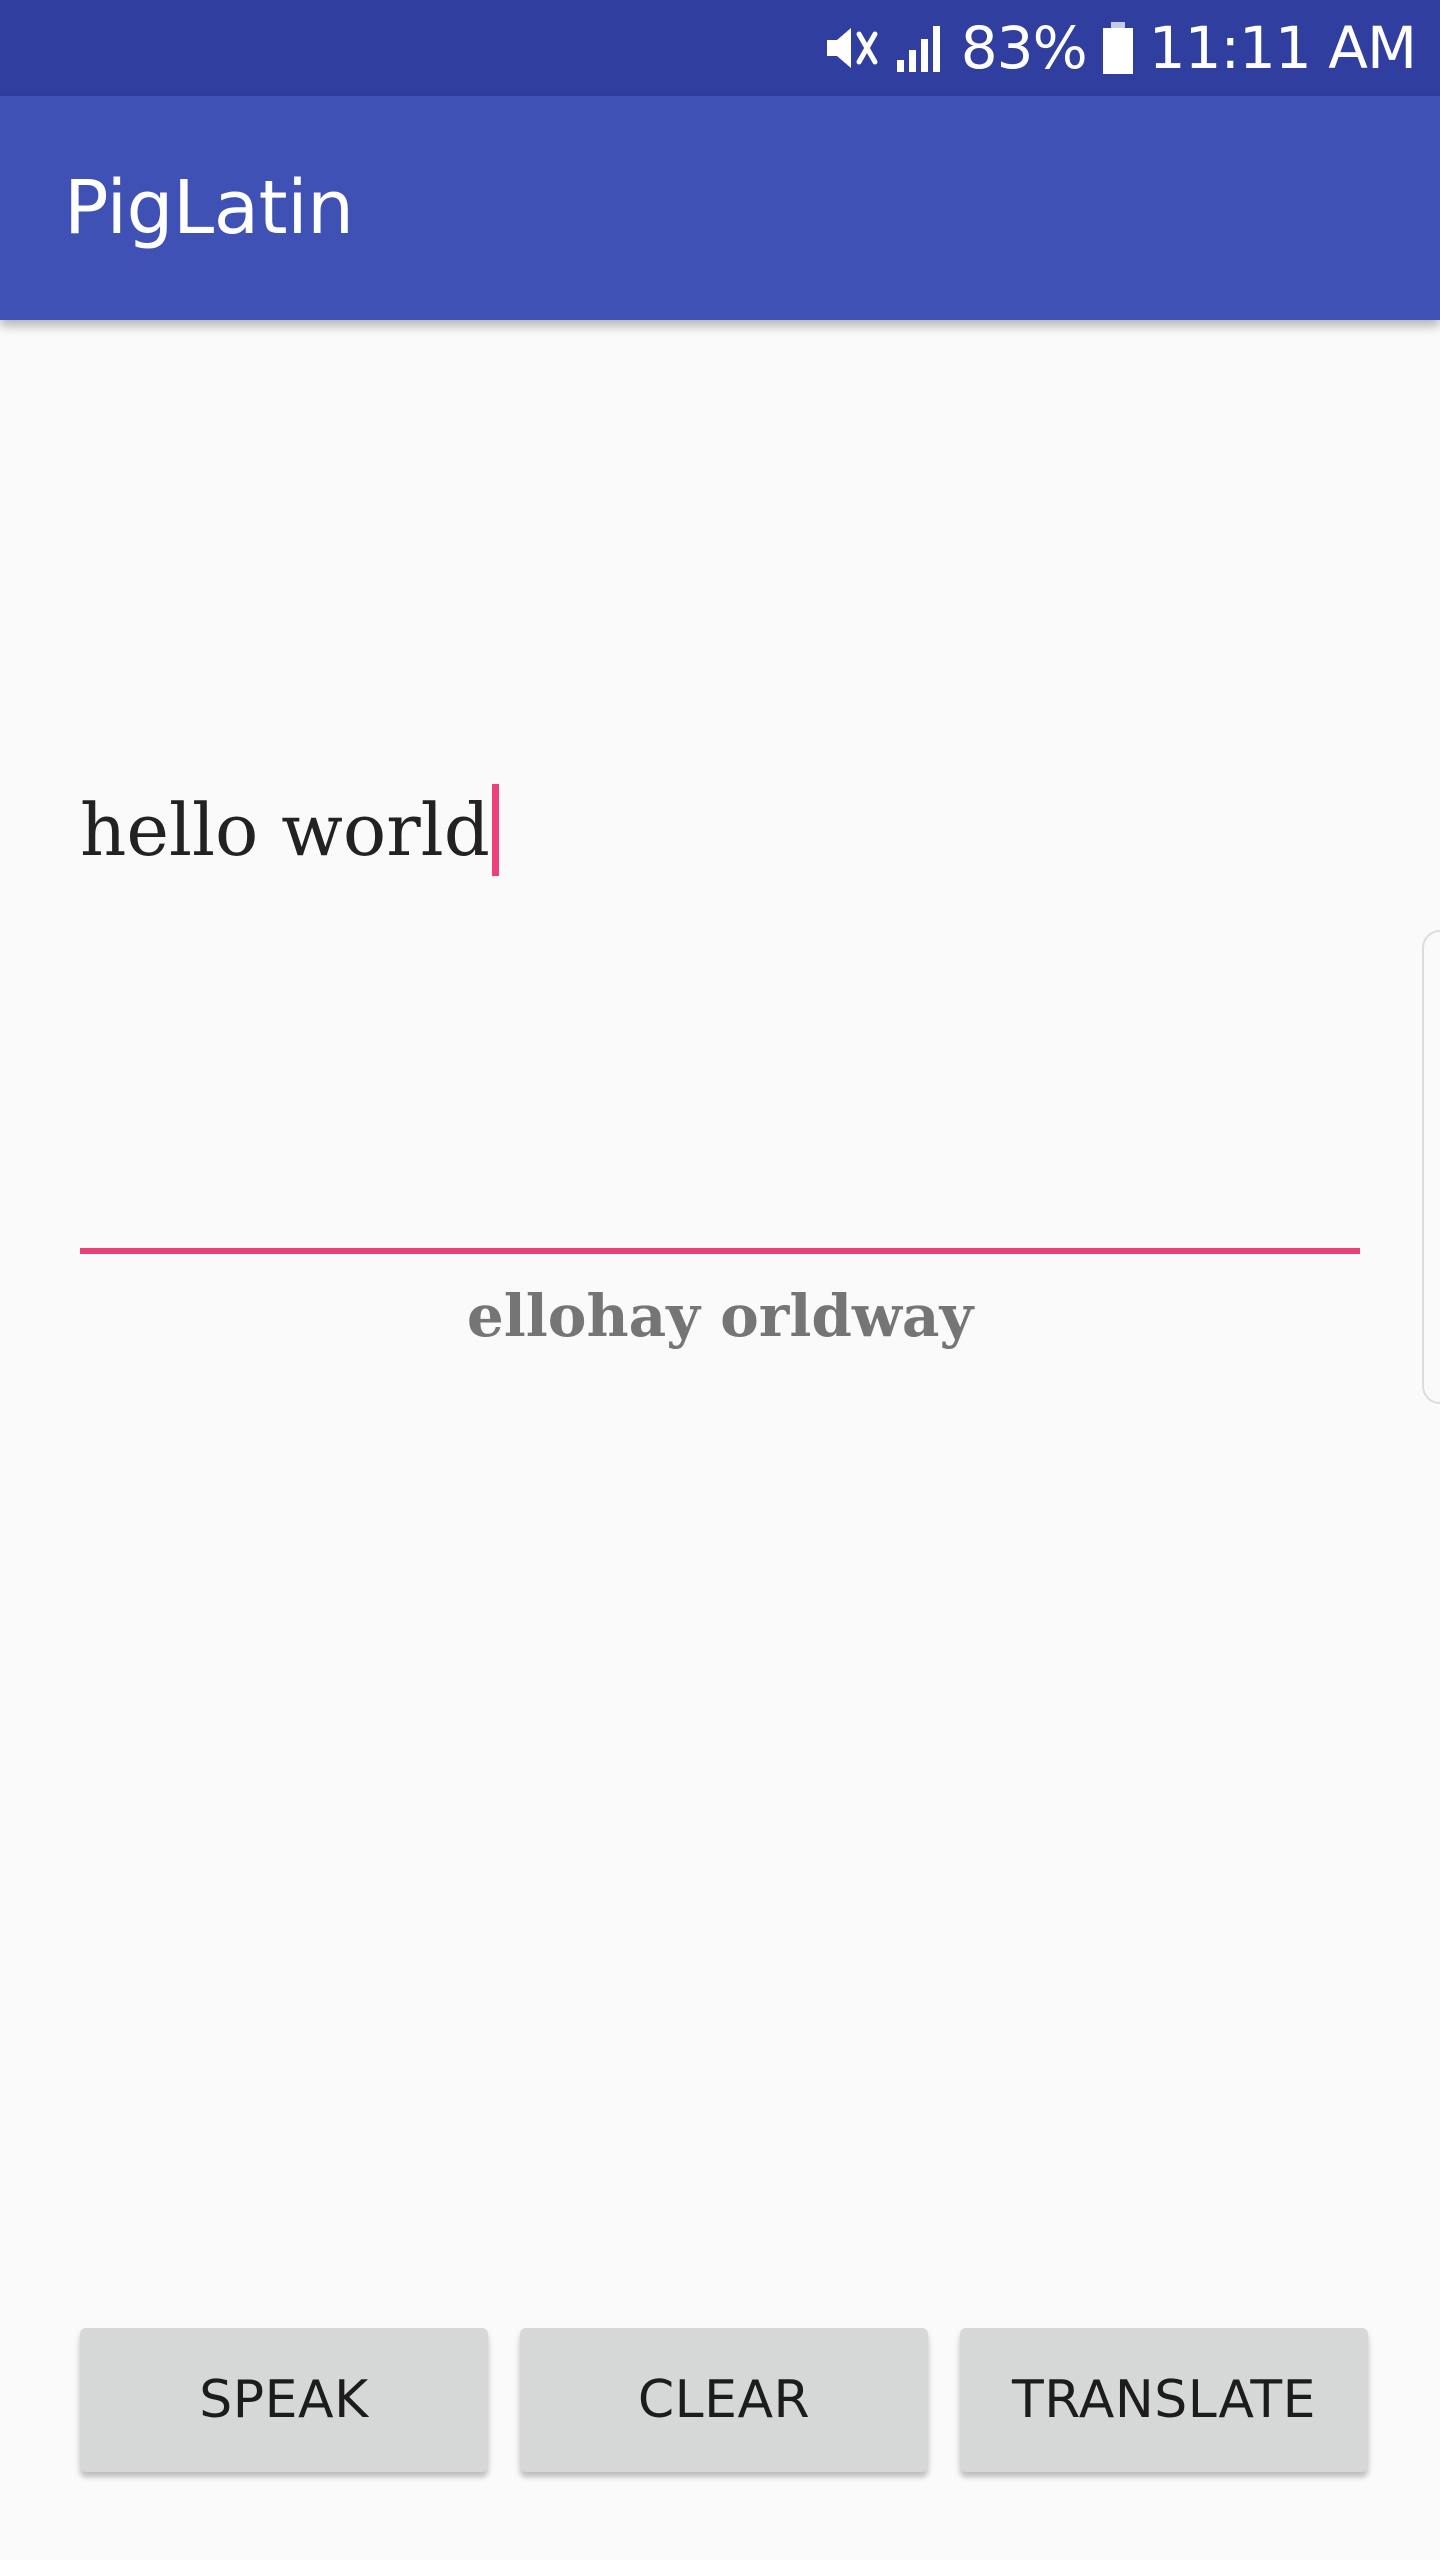 This screenshot has height=2560, width=1440. I want to click on battery-percent: 83%, so click(1024, 48).